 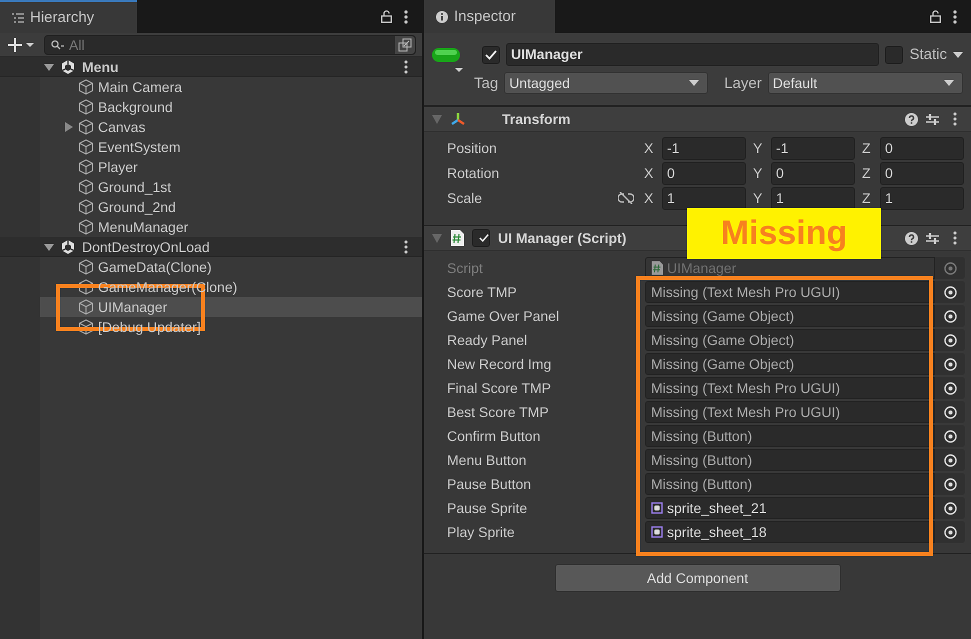 What do you see at coordinates (784, 233) in the screenshot?
I see `callout-tooltip: Missing` at bounding box center [784, 233].